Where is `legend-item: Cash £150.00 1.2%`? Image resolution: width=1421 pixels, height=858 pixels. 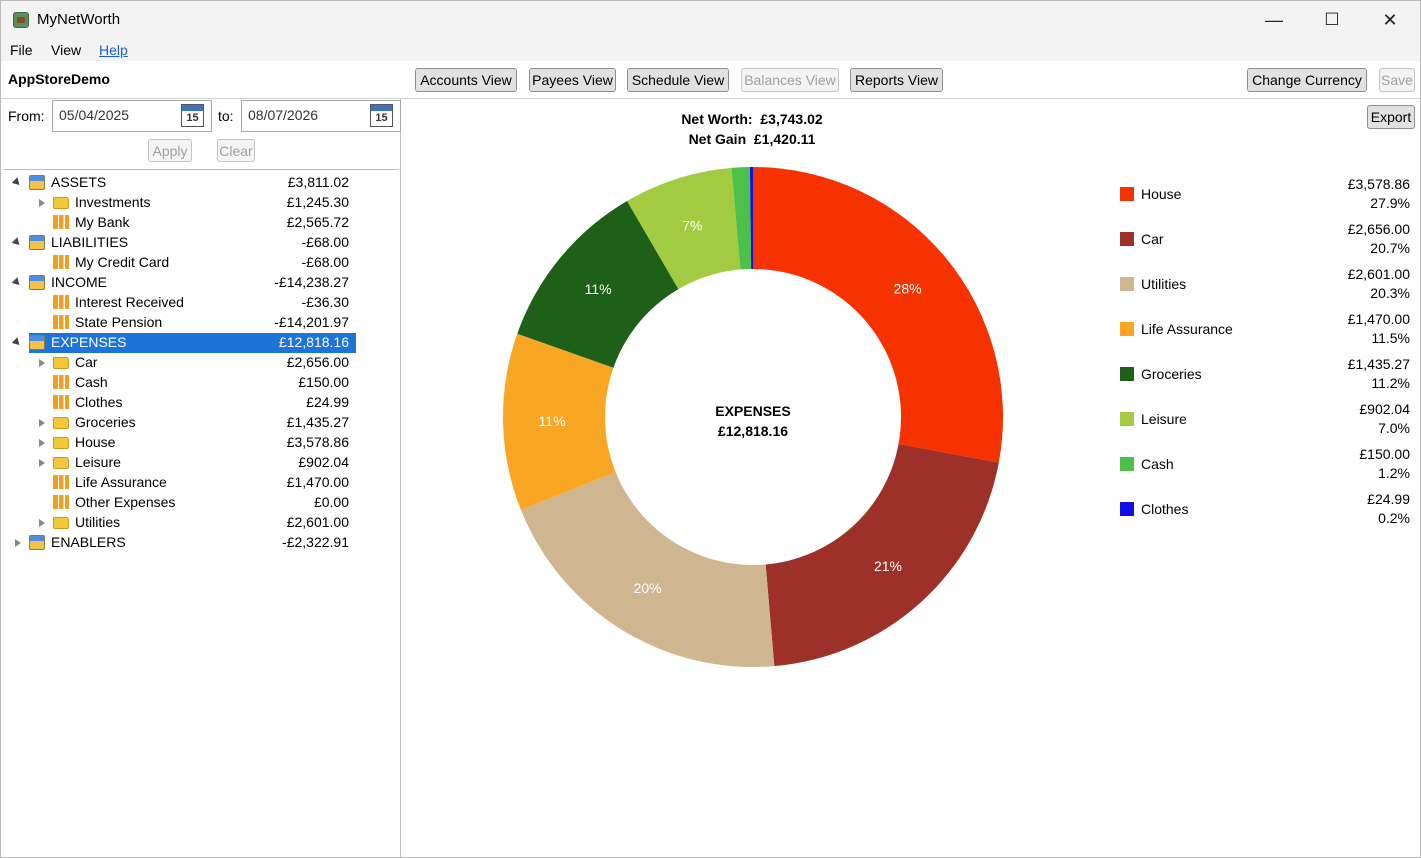
legend-item: Cash £150.00 1.2% is located at coordinates (1268, 463).